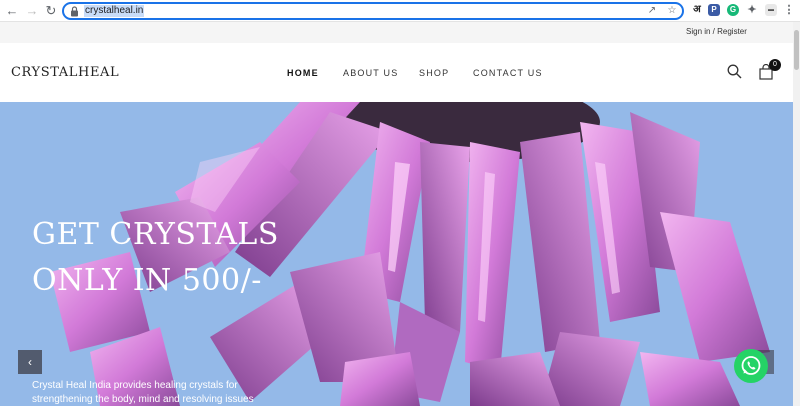 The image size is (800, 406). I want to click on address-bar: crystalheal.in ↗ ☆, so click(373, 11).